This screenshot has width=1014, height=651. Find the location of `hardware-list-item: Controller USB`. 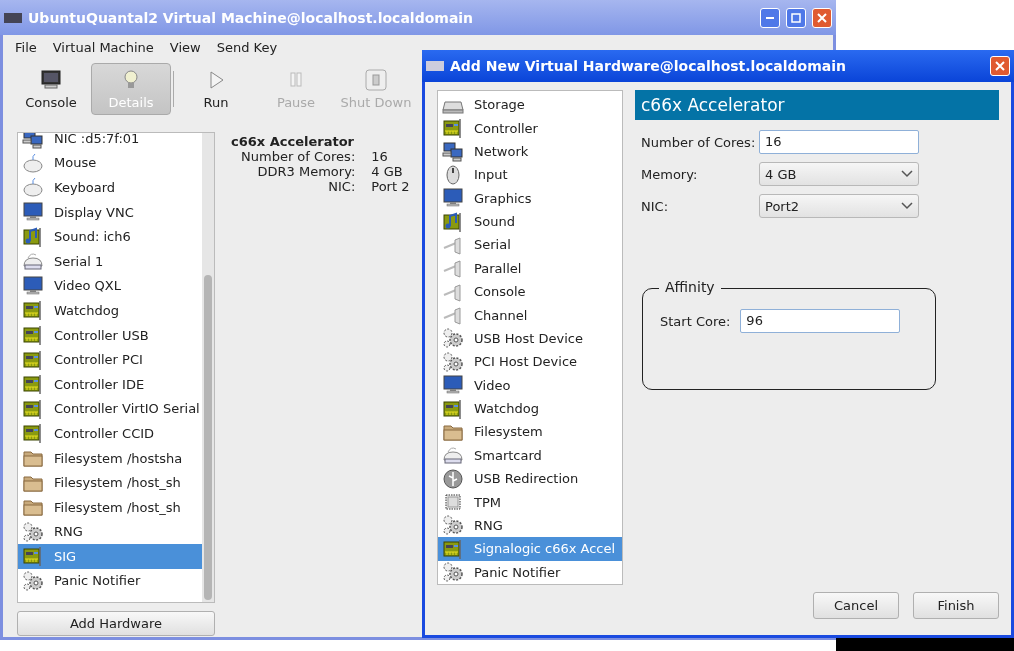

hardware-list-item: Controller USB is located at coordinates (110, 335).